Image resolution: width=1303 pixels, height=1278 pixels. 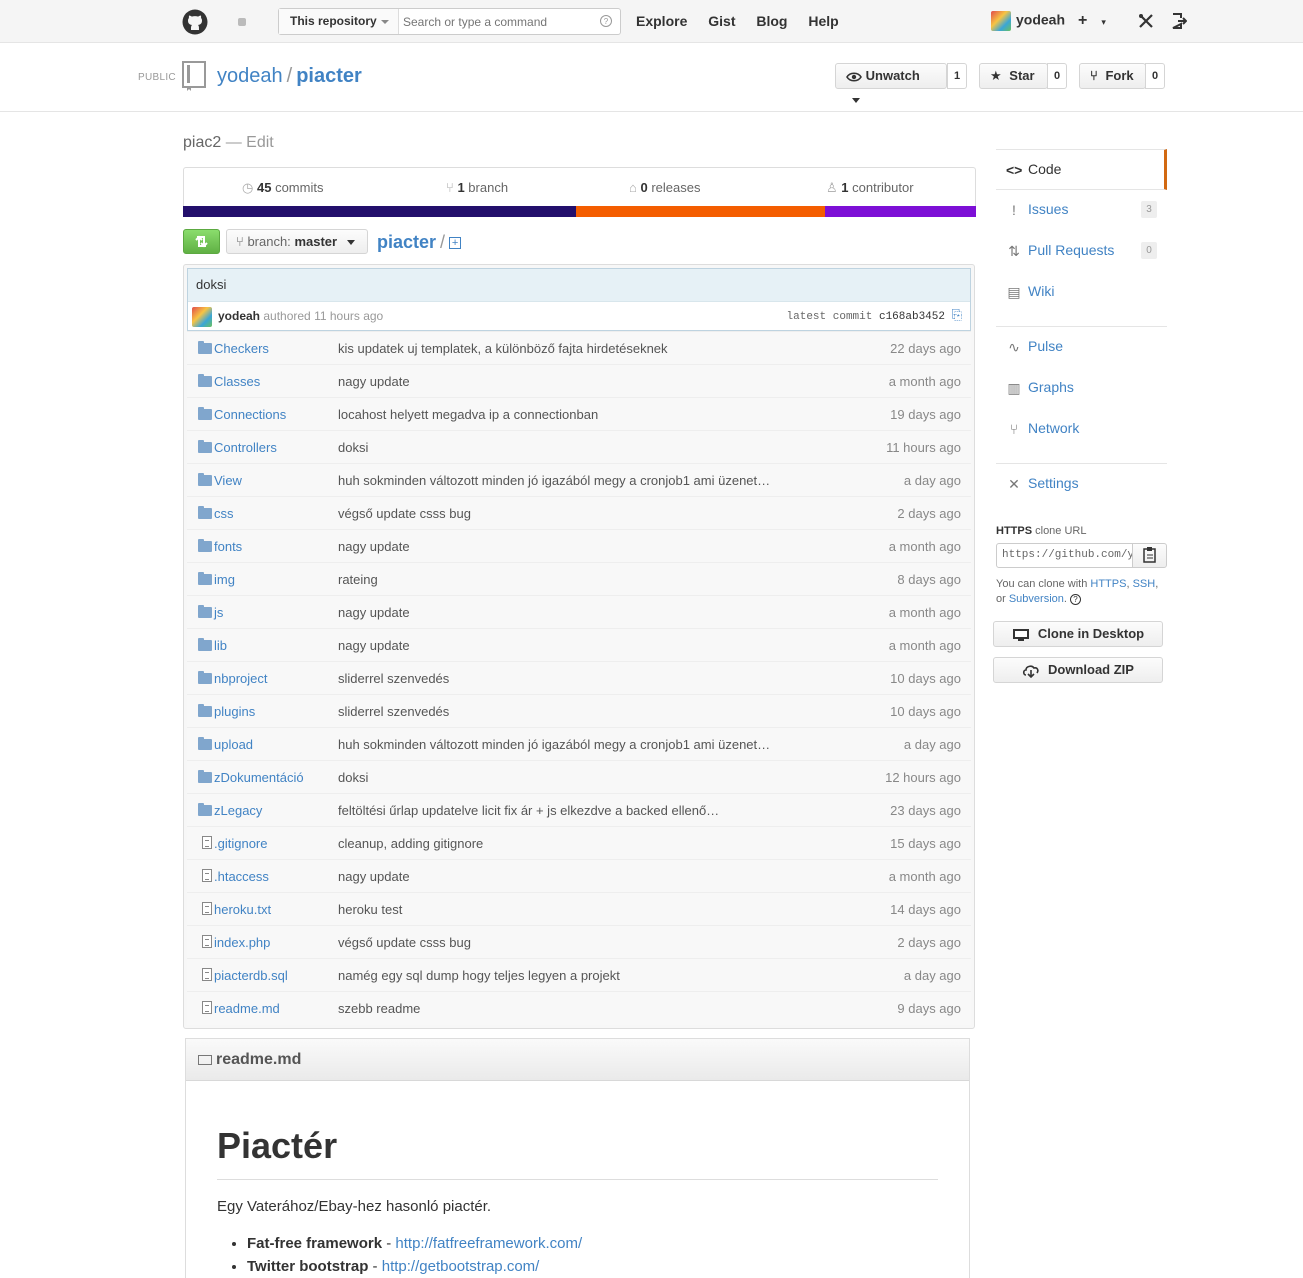 I want to click on nav-gist: Gist, so click(x=721, y=21).